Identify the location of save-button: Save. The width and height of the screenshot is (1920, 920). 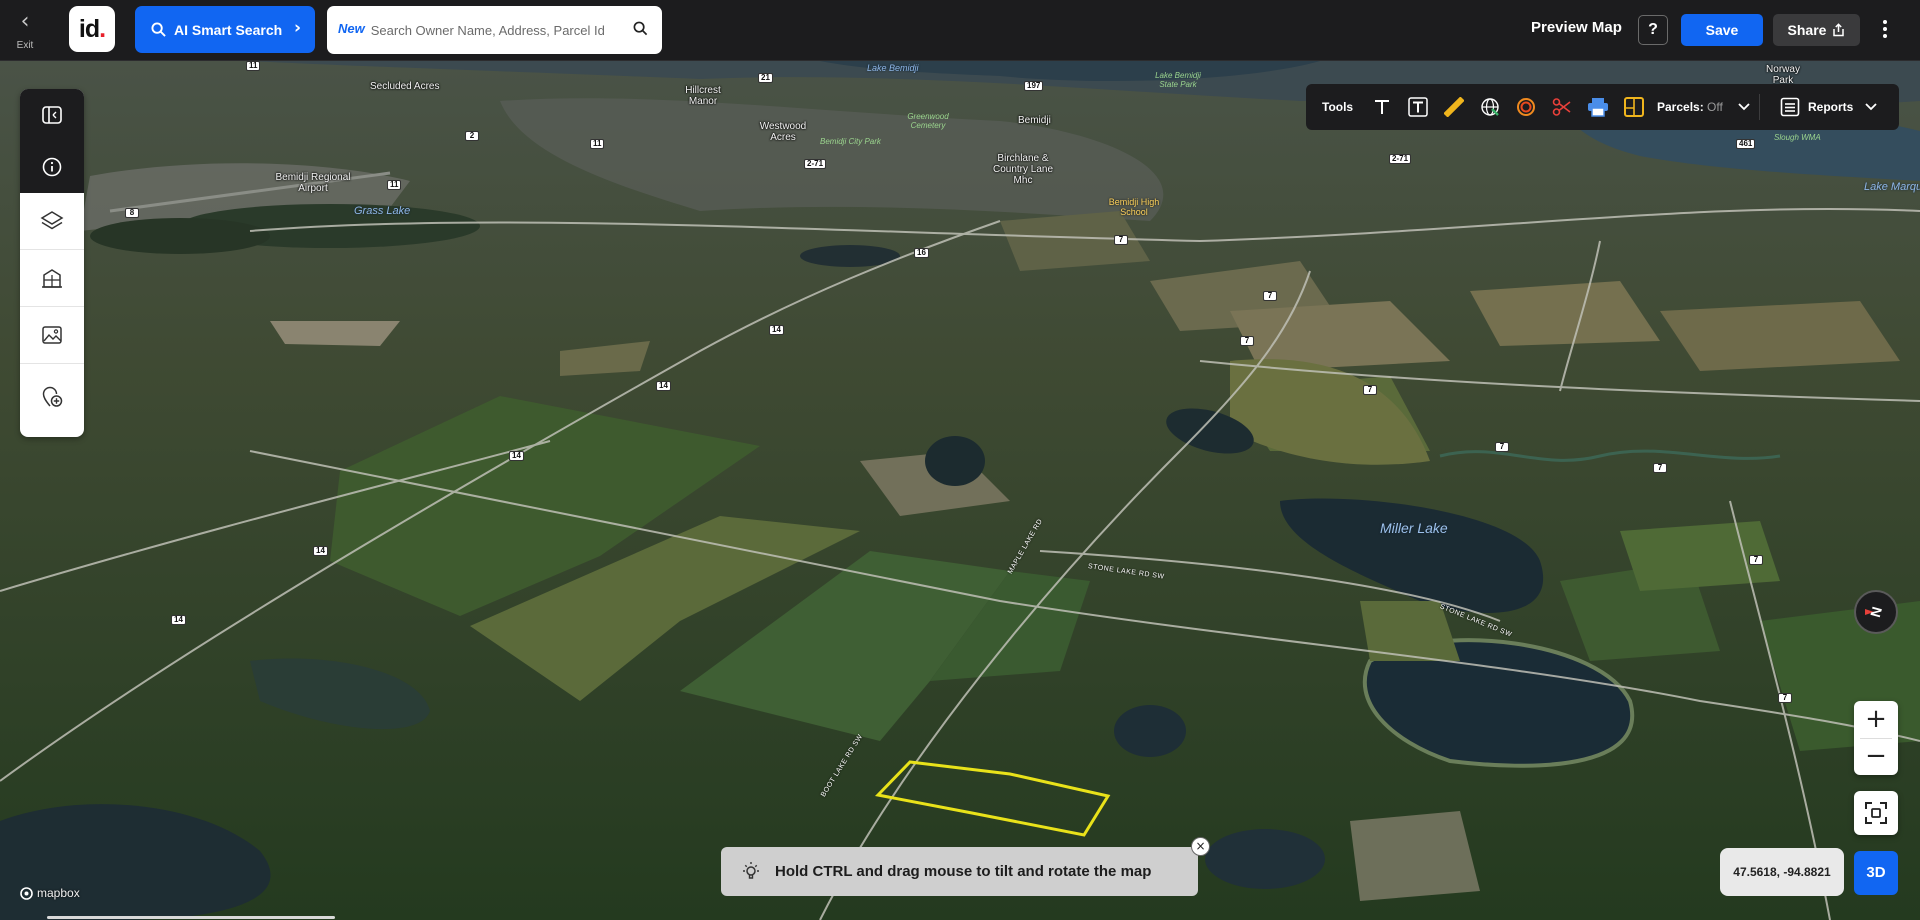
(1722, 30).